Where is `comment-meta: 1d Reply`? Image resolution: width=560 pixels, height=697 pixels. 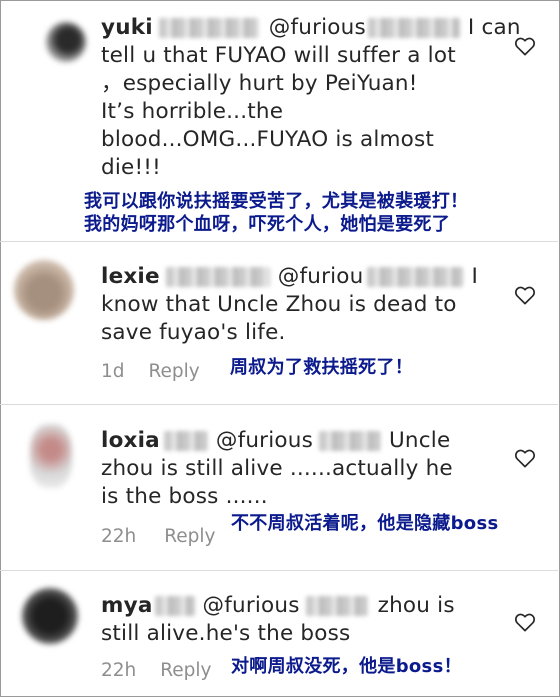
comment-meta: 1d Reply is located at coordinates (150, 371).